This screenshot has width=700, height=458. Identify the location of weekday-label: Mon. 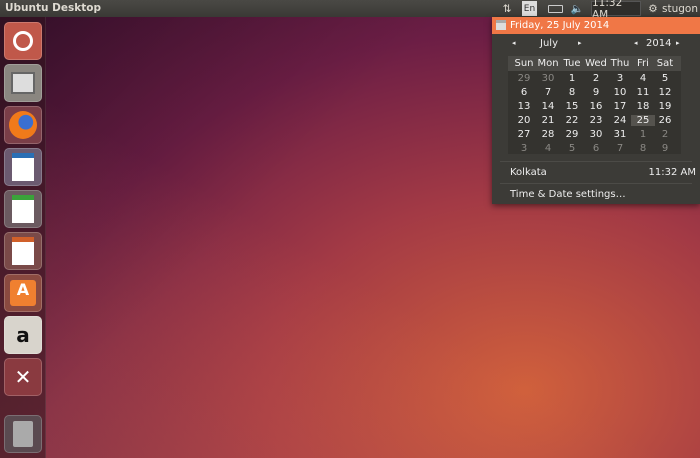
(548, 63).